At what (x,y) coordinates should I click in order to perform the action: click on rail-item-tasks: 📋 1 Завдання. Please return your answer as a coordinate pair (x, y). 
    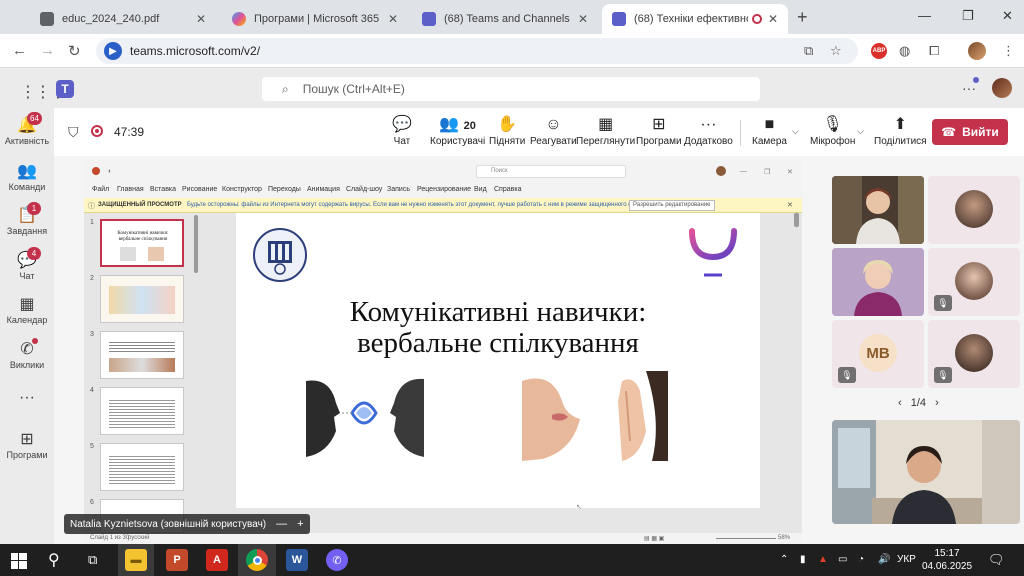
    Looking at the image, I should click on (27, 219).